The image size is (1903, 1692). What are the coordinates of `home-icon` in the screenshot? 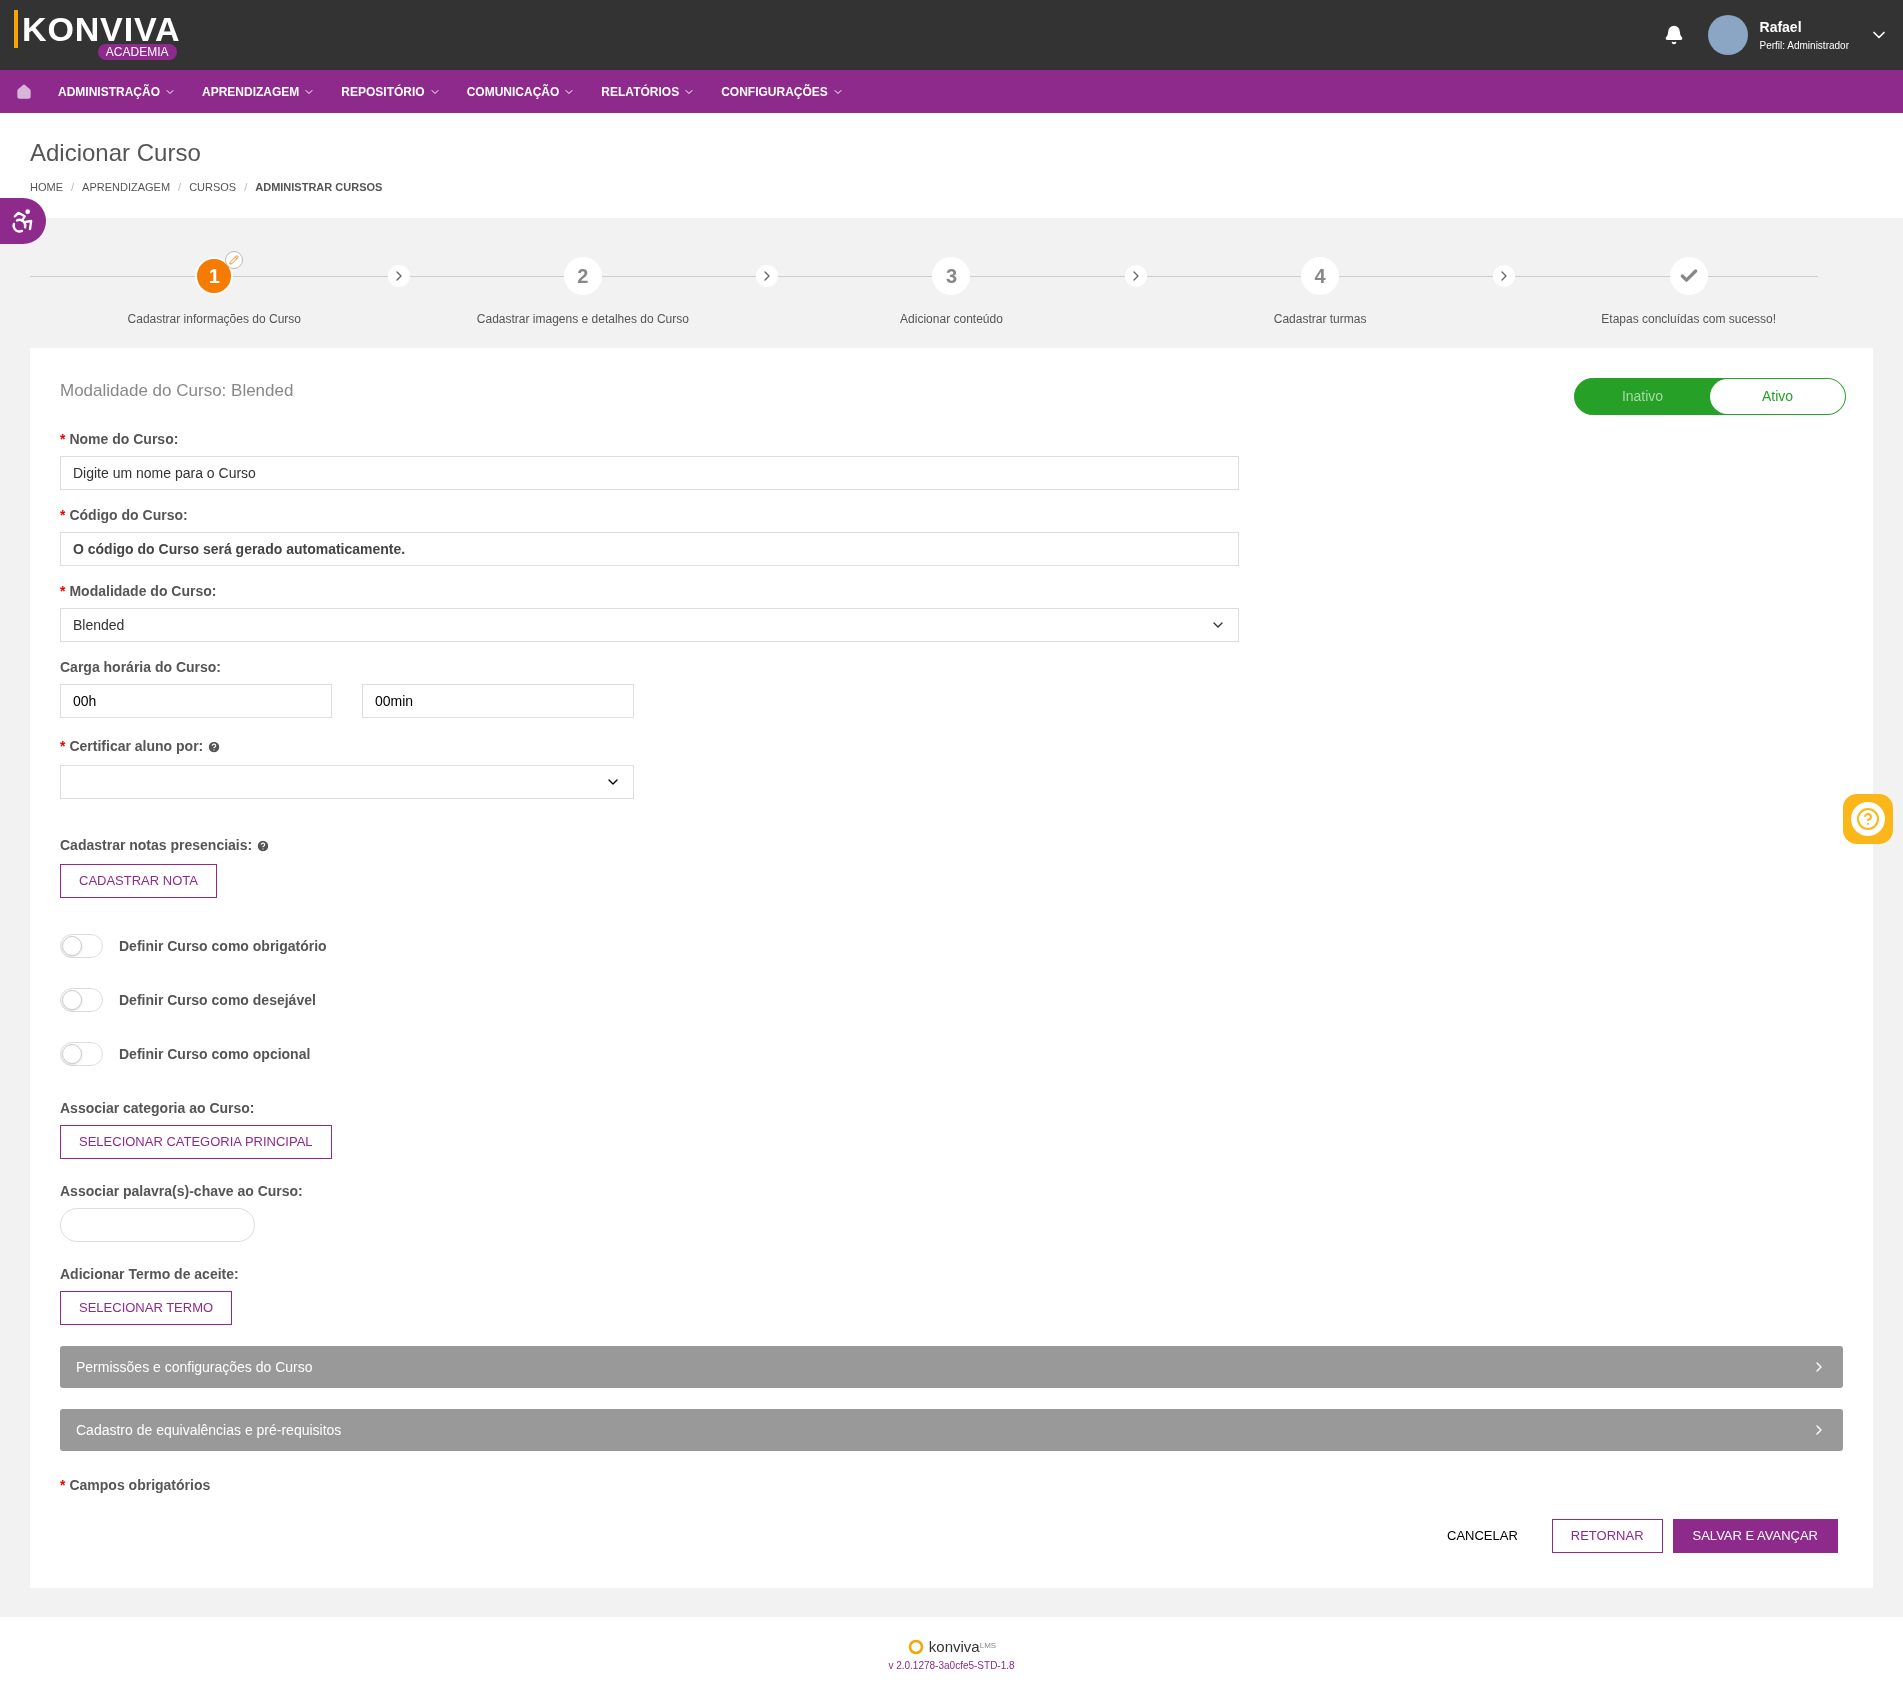 It's located at (24, 91).